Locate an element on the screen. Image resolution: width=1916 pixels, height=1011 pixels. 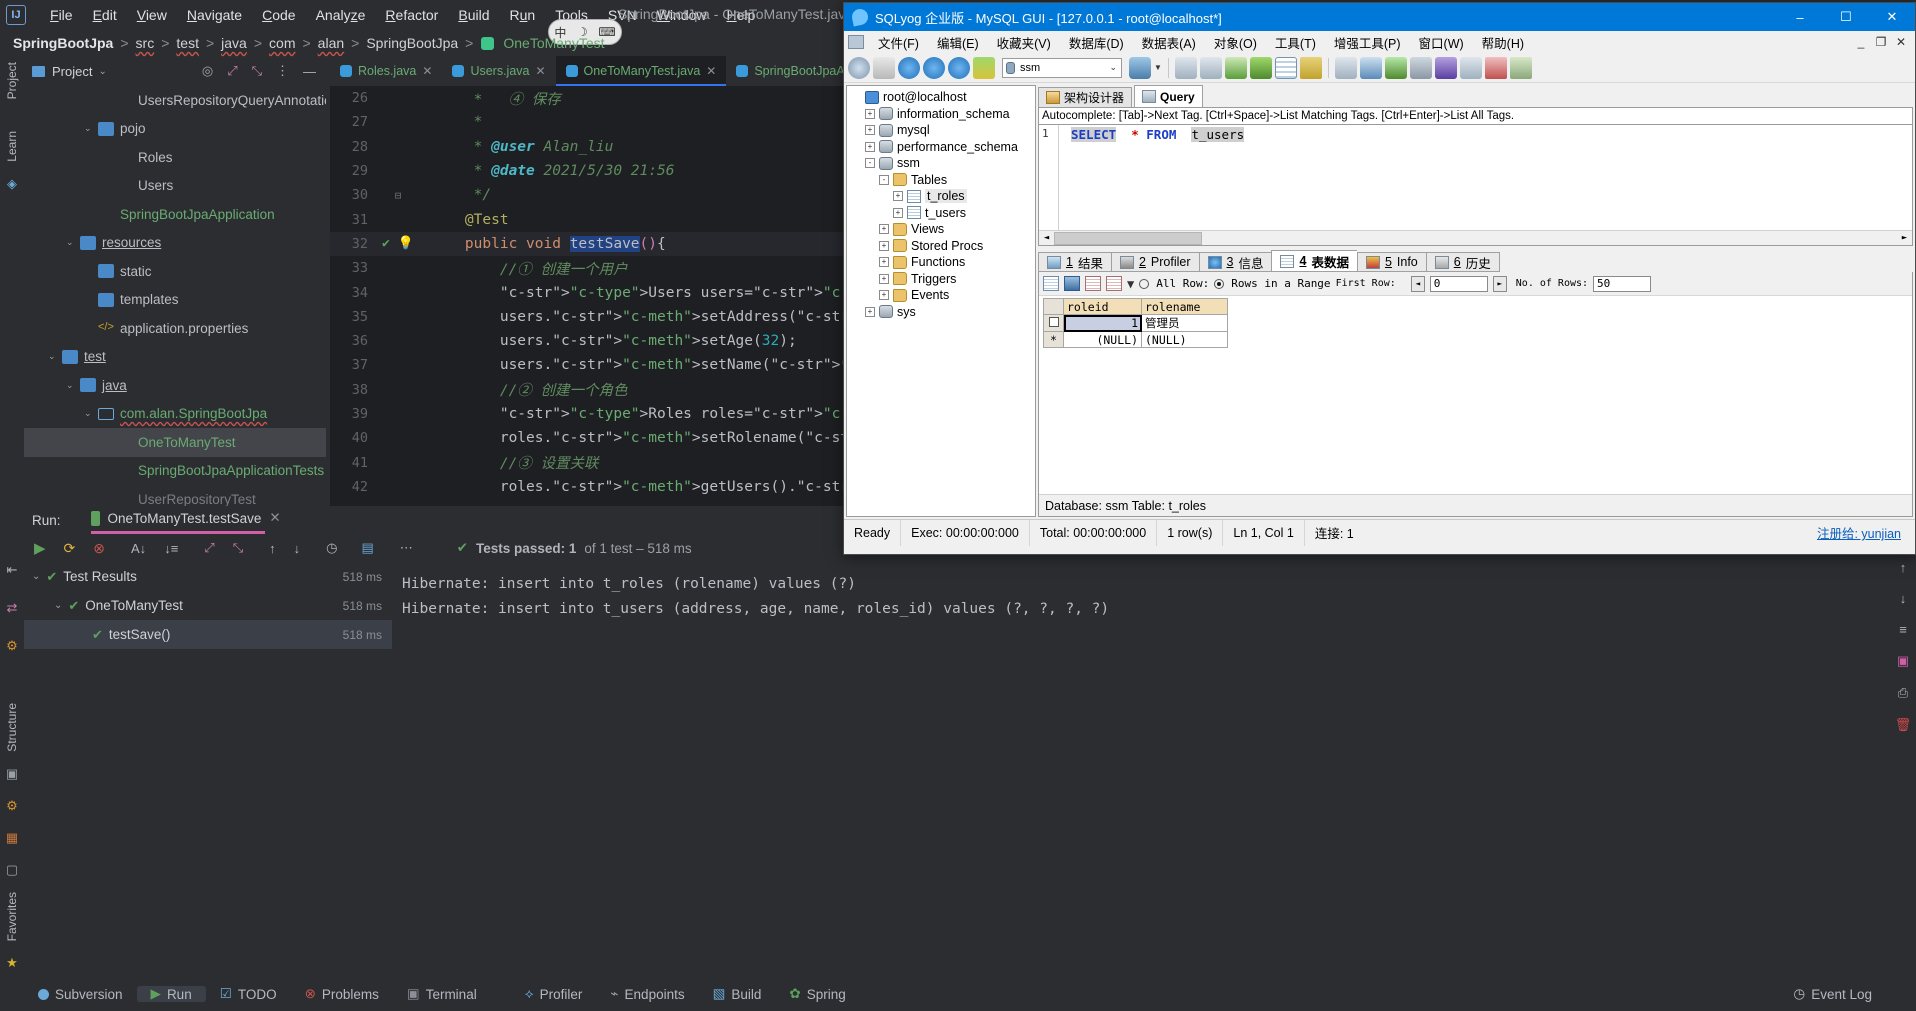
breadcrumb-item-3: java is located at coordinates (234, 43).